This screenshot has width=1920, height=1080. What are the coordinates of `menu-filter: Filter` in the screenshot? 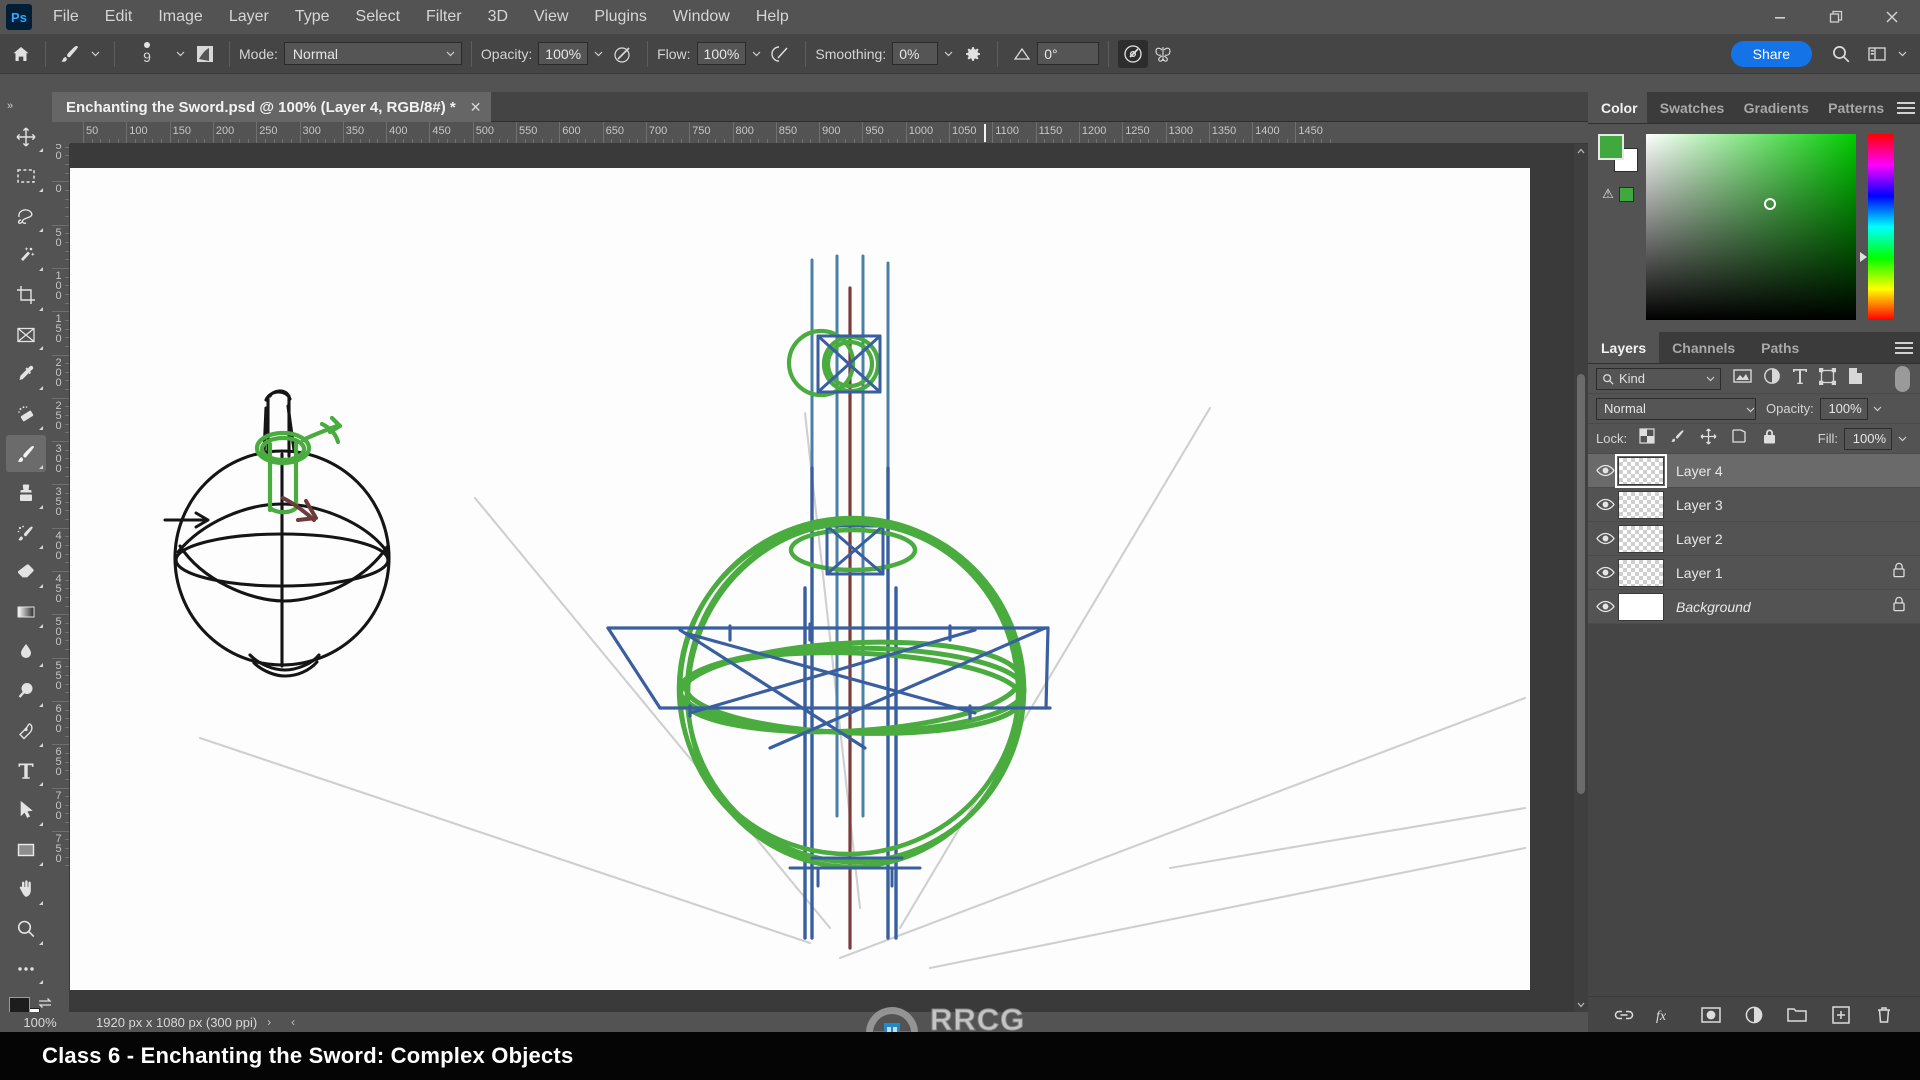 It's located at (444, 17).